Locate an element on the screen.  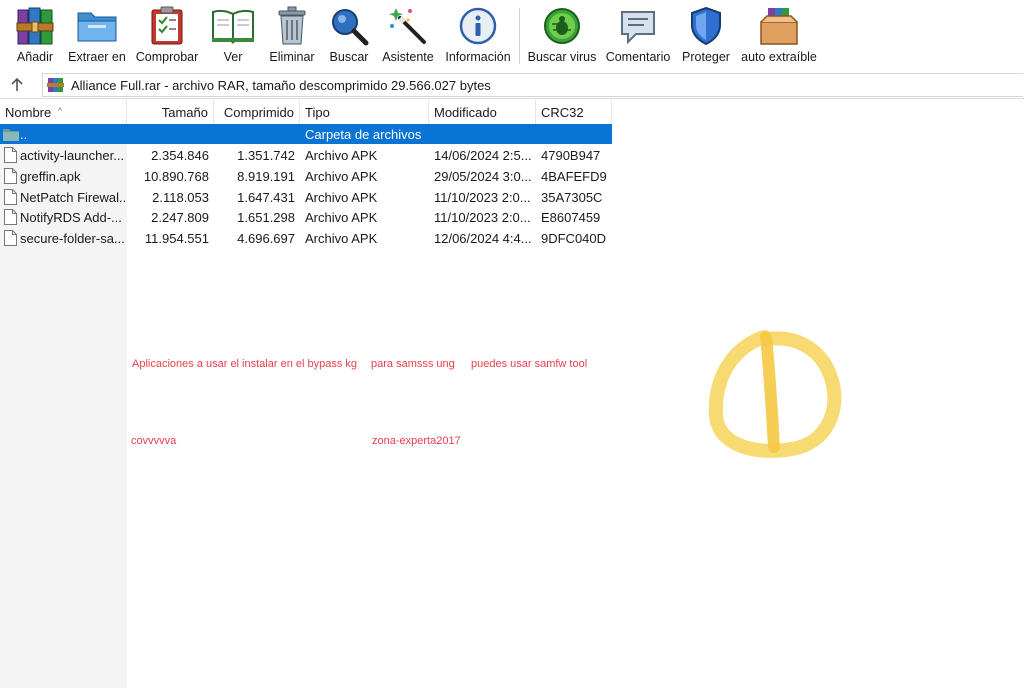
file-crc: 9DFC040D is located at coordinates (574, 238).